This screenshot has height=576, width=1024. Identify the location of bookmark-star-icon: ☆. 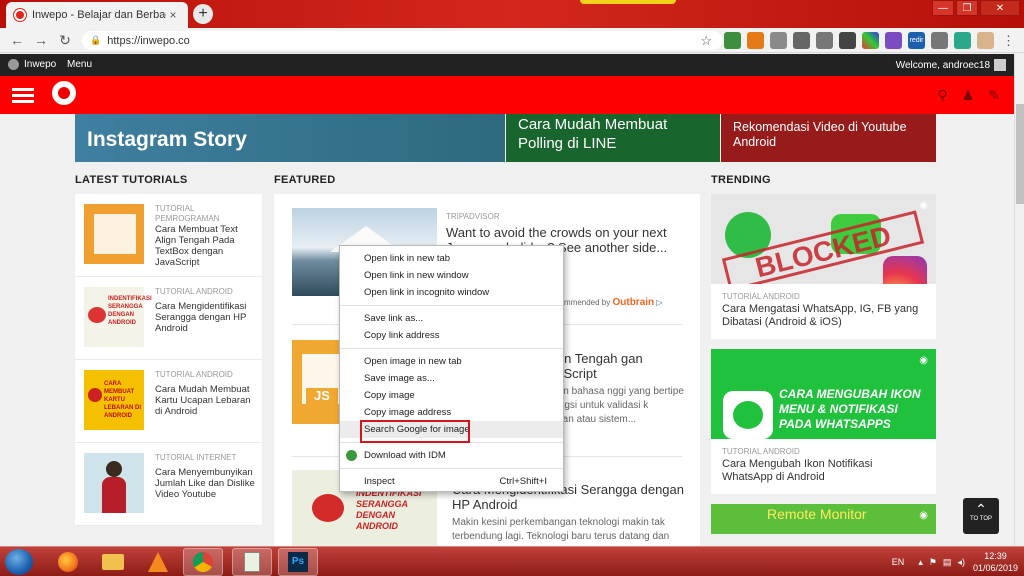
(706, 41).